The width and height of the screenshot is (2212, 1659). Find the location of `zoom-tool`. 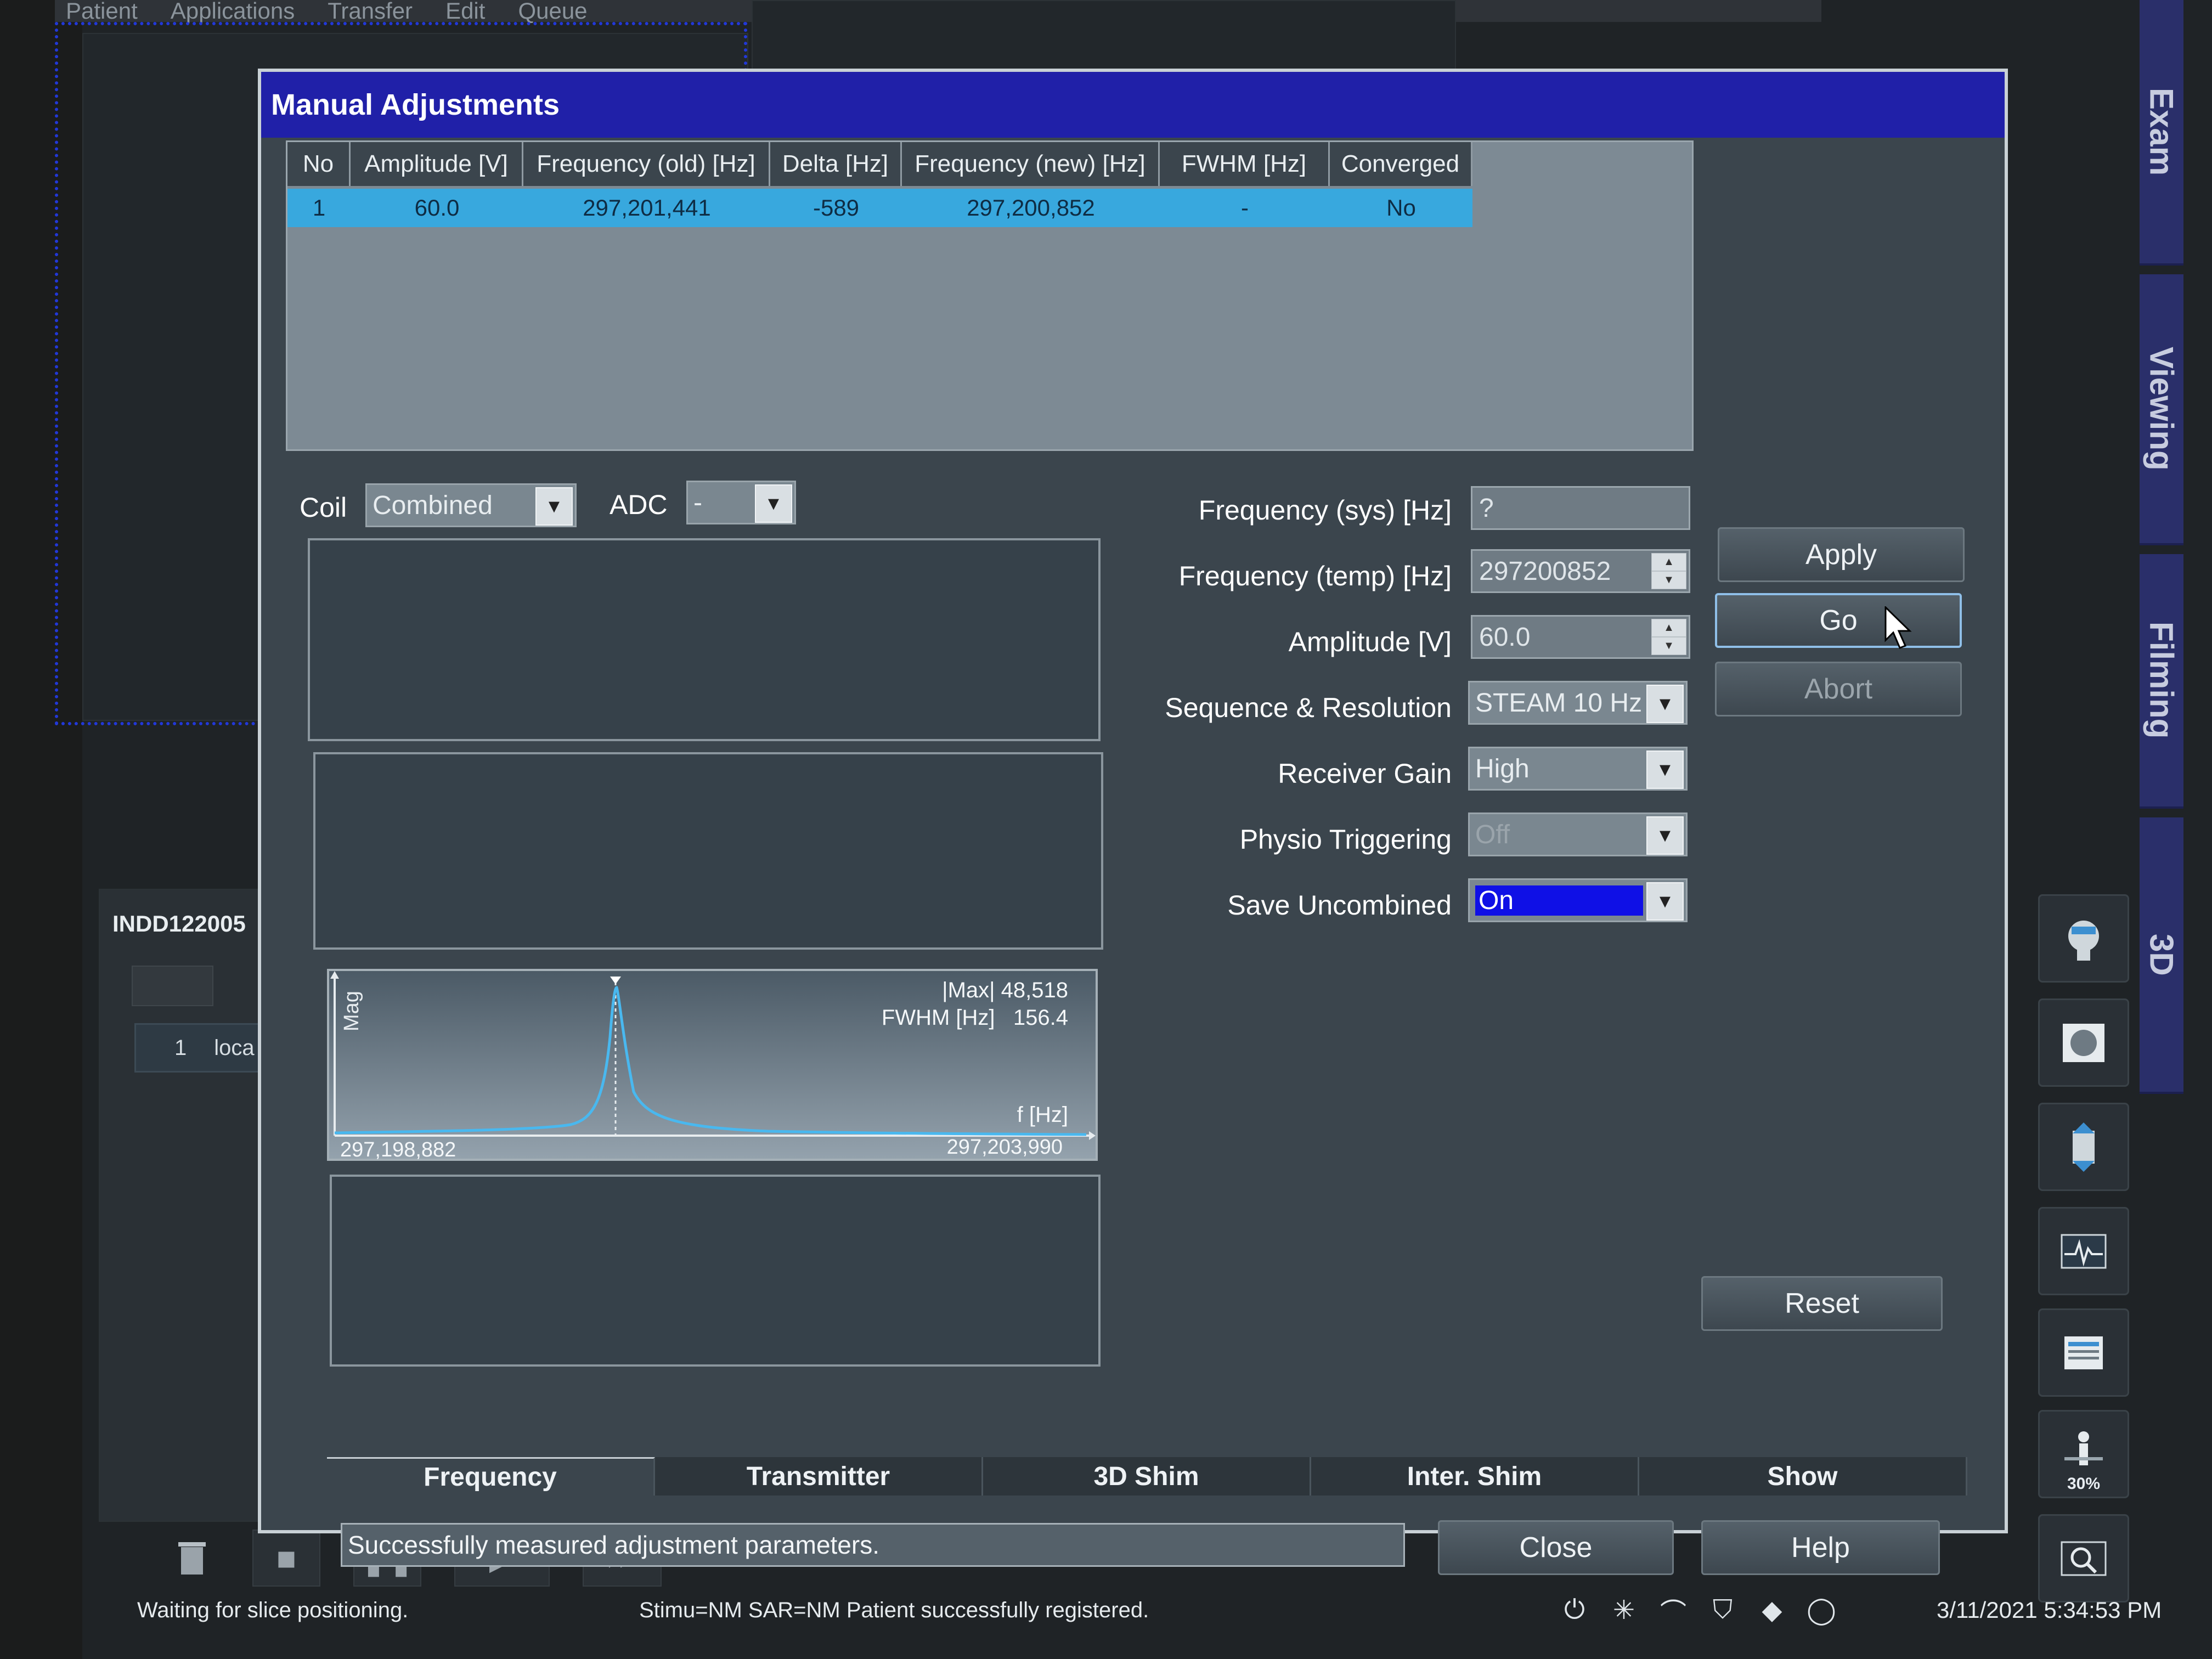

zoom-tool is located at coordinates (2083, 1558).